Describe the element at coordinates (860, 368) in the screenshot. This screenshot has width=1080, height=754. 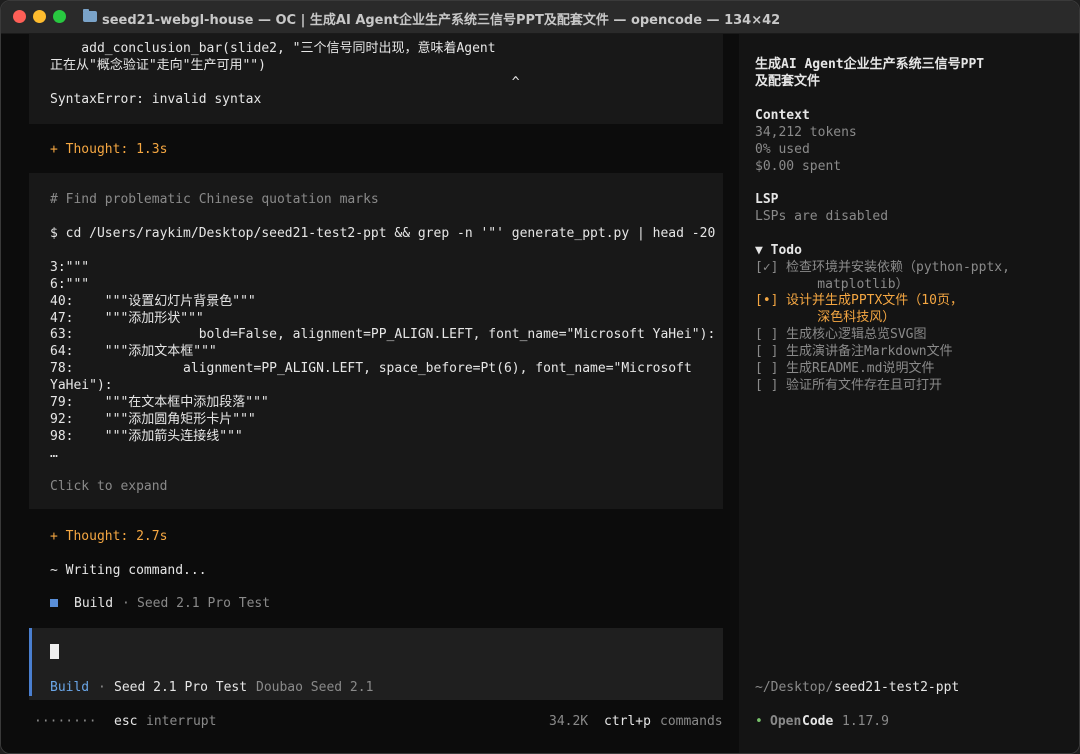
I see `todo-item: 生成README.md说明文件` at that location.